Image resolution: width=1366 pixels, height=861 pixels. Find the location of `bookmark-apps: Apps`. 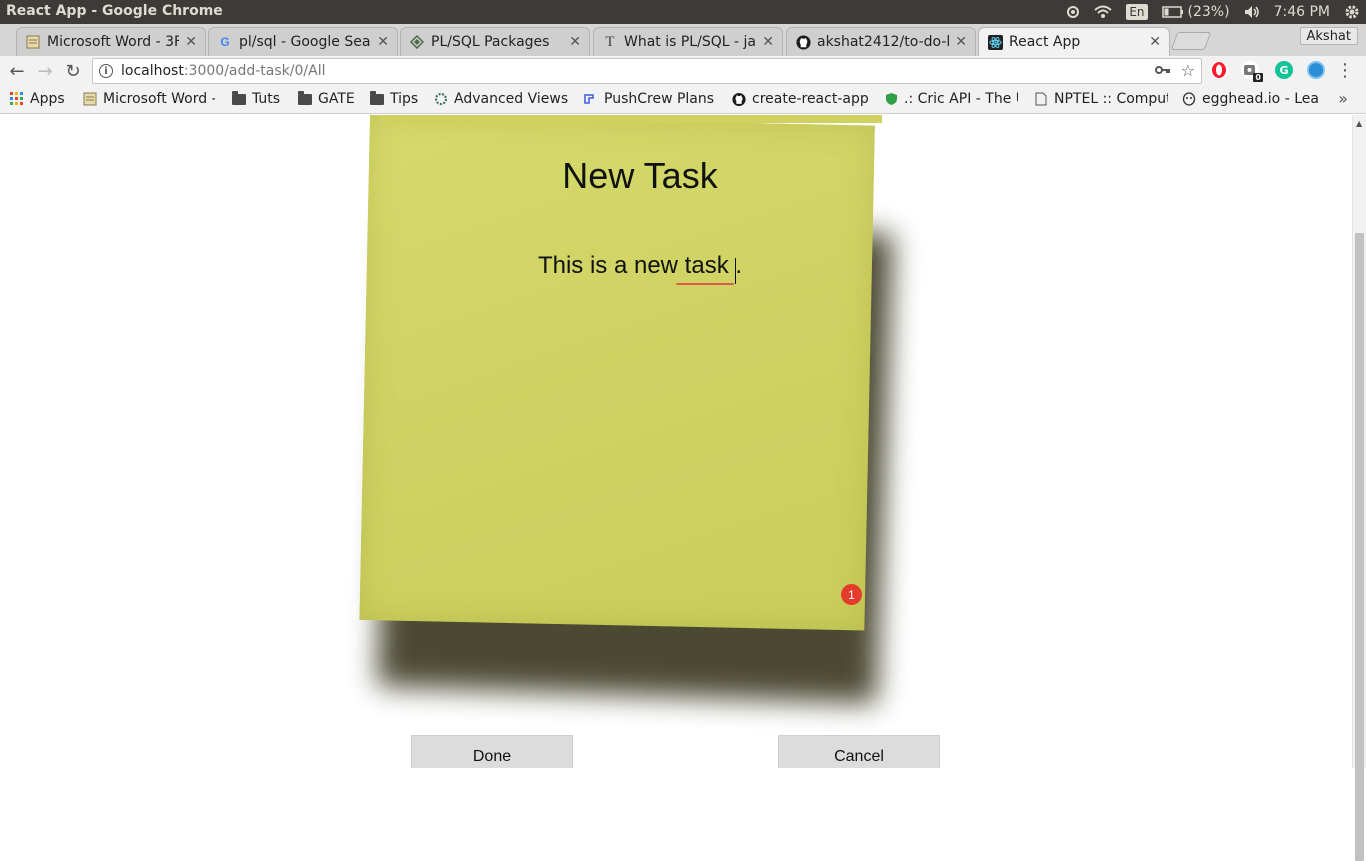

bookmark-apps: Apps is located at coordinates (37, 99).